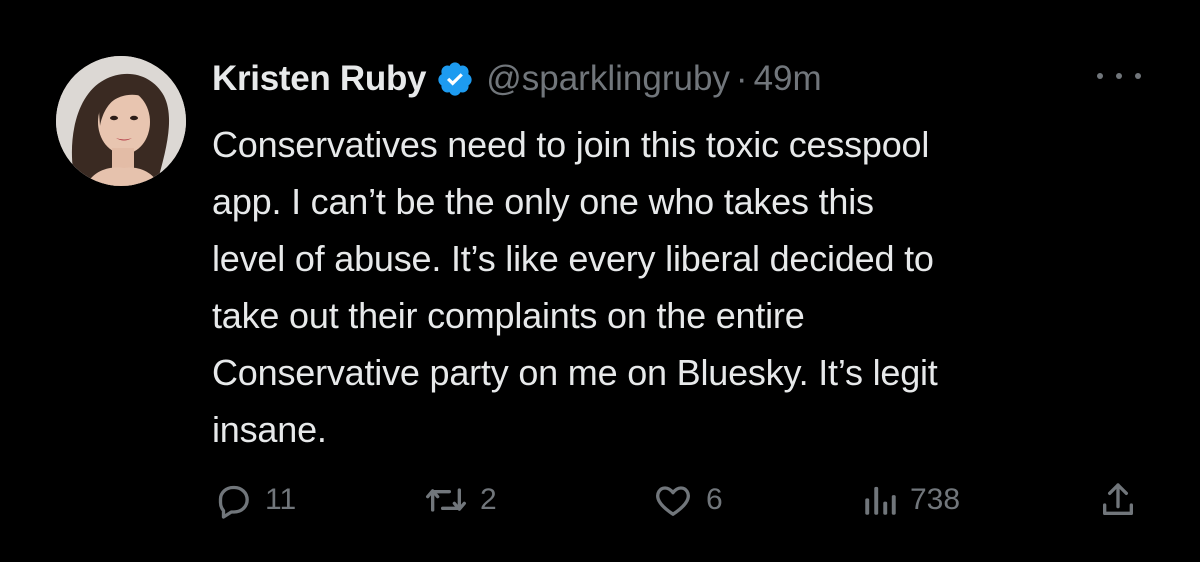  What do you see at coordinates (254, 500) in the screenshot?
I see `reply-button: 11` at bounding box center [254, 500].